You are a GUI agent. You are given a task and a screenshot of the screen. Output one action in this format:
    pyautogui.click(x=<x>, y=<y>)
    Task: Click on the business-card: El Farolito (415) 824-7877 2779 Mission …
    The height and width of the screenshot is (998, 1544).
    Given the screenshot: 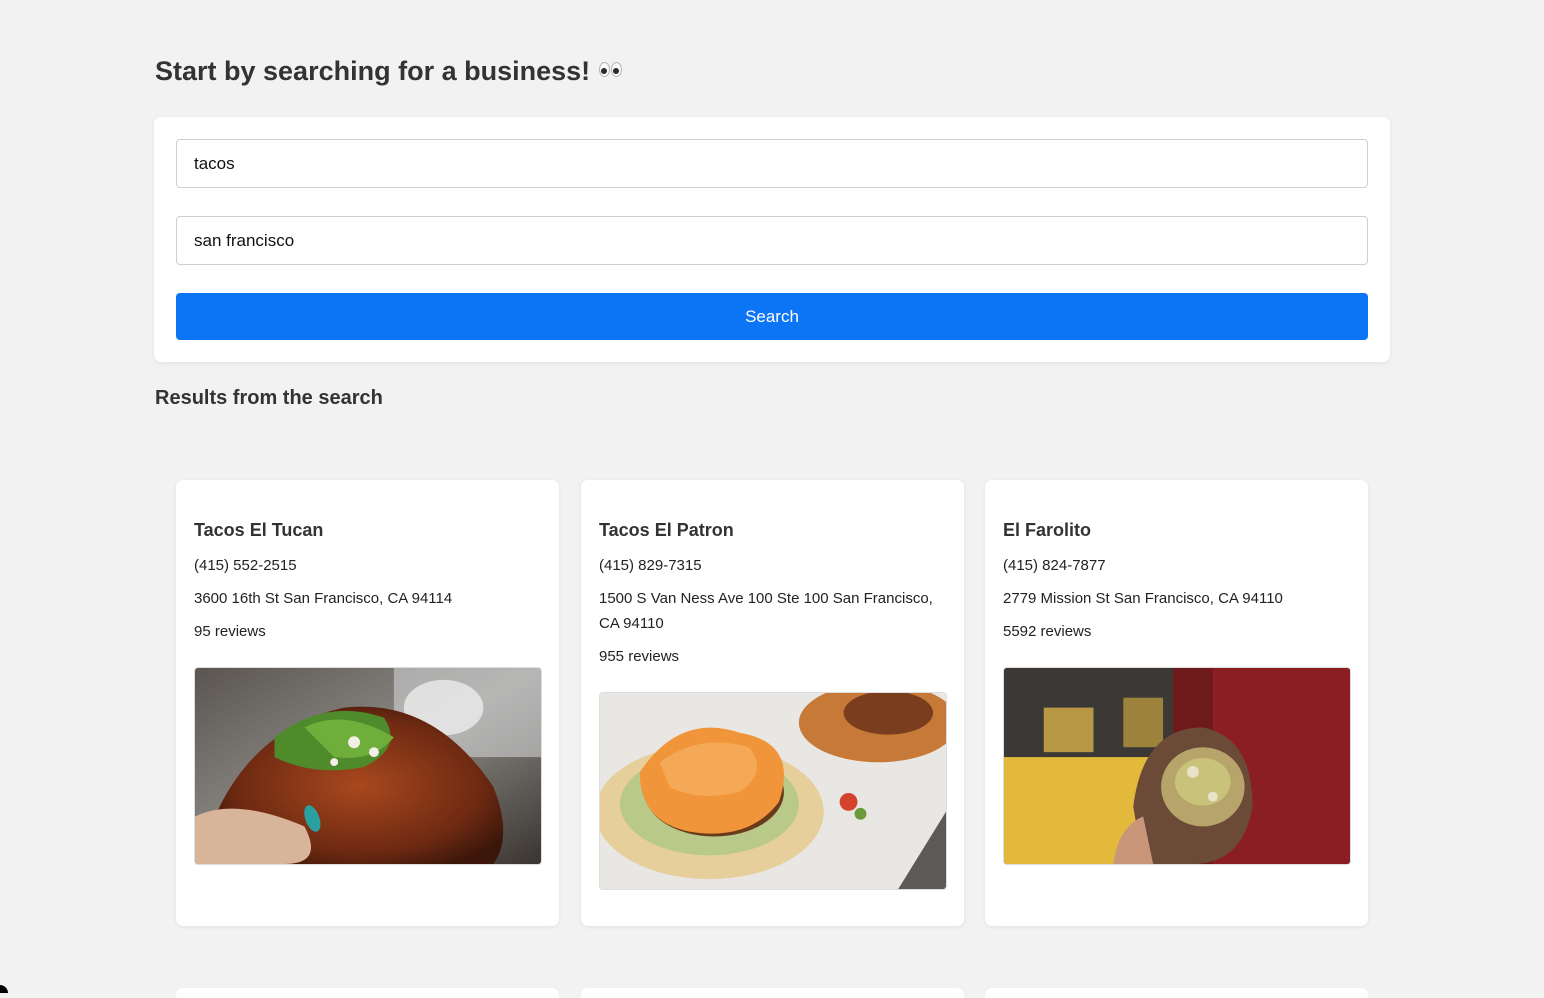 What is the action you would take?
    pyautogui.click(x=1176, y=703)
    